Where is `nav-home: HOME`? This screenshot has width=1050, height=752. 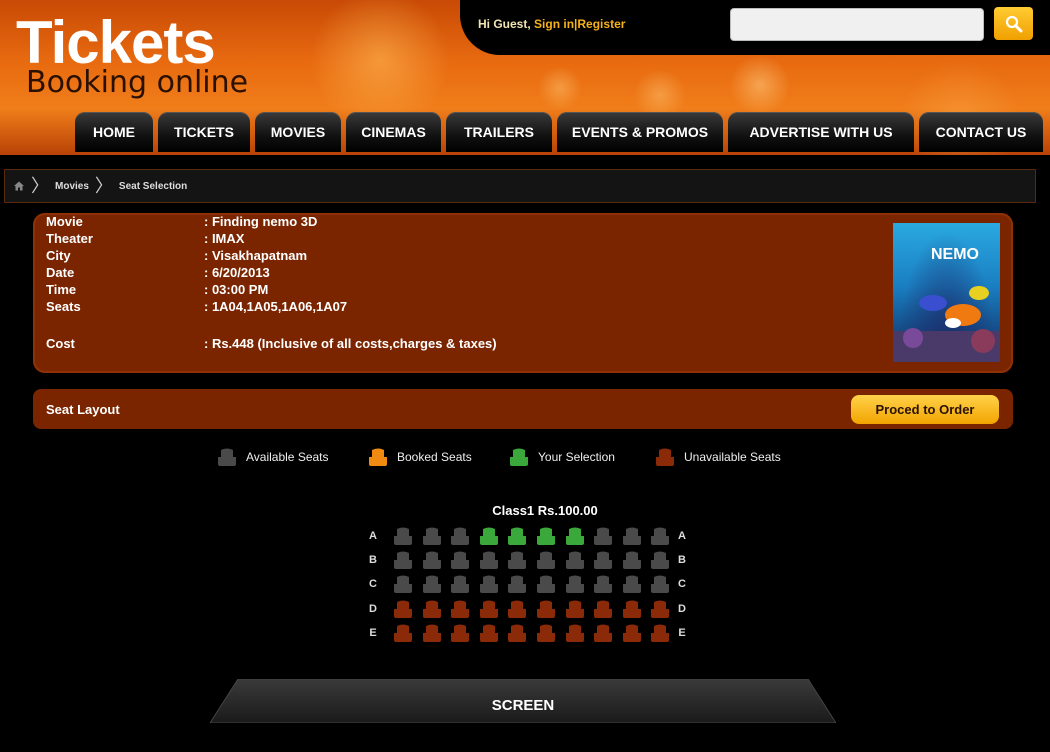
nav-home: HOME is located at coordinates (114, 132).